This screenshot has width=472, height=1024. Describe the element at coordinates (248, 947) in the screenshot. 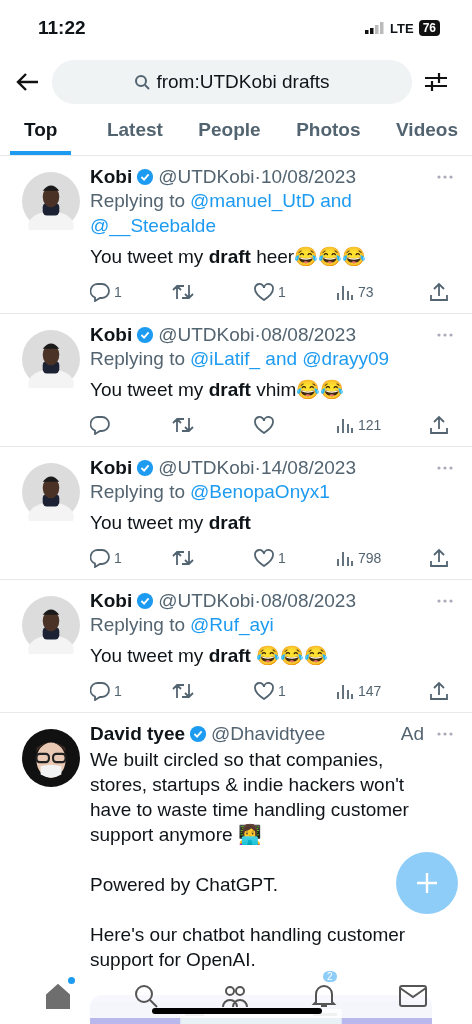

I see `ad-text: Here's our chatbot handling customer support for OpenAI.` at that location.